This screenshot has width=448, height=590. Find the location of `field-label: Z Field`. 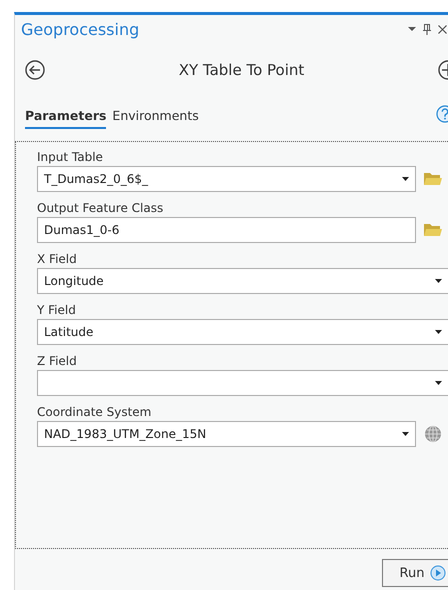

field-label: Z Field is located at coordinates (57, 361).